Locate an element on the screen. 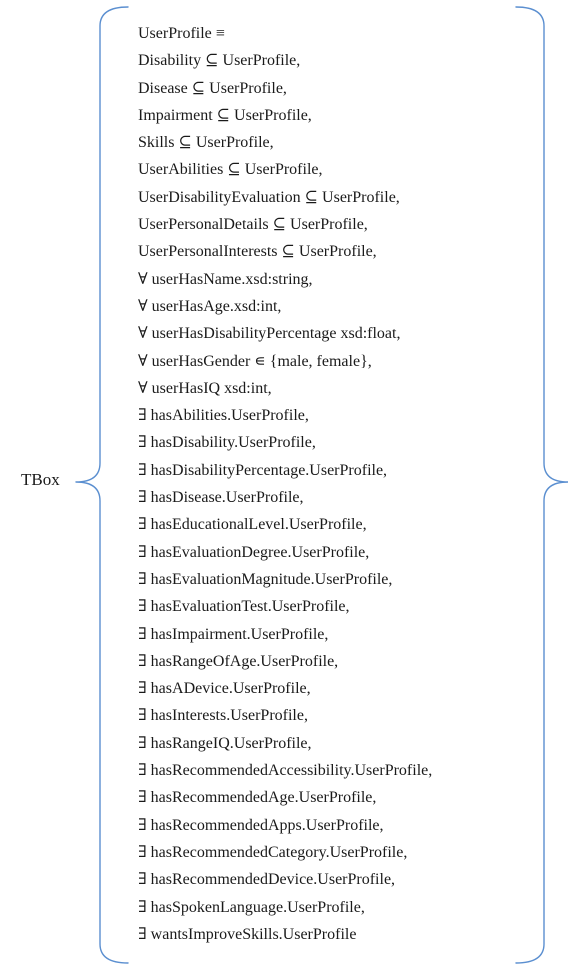  axiom-line: ∀ userHasDisabilityPercentage xsd:float, is located at coordinates (269, 334).